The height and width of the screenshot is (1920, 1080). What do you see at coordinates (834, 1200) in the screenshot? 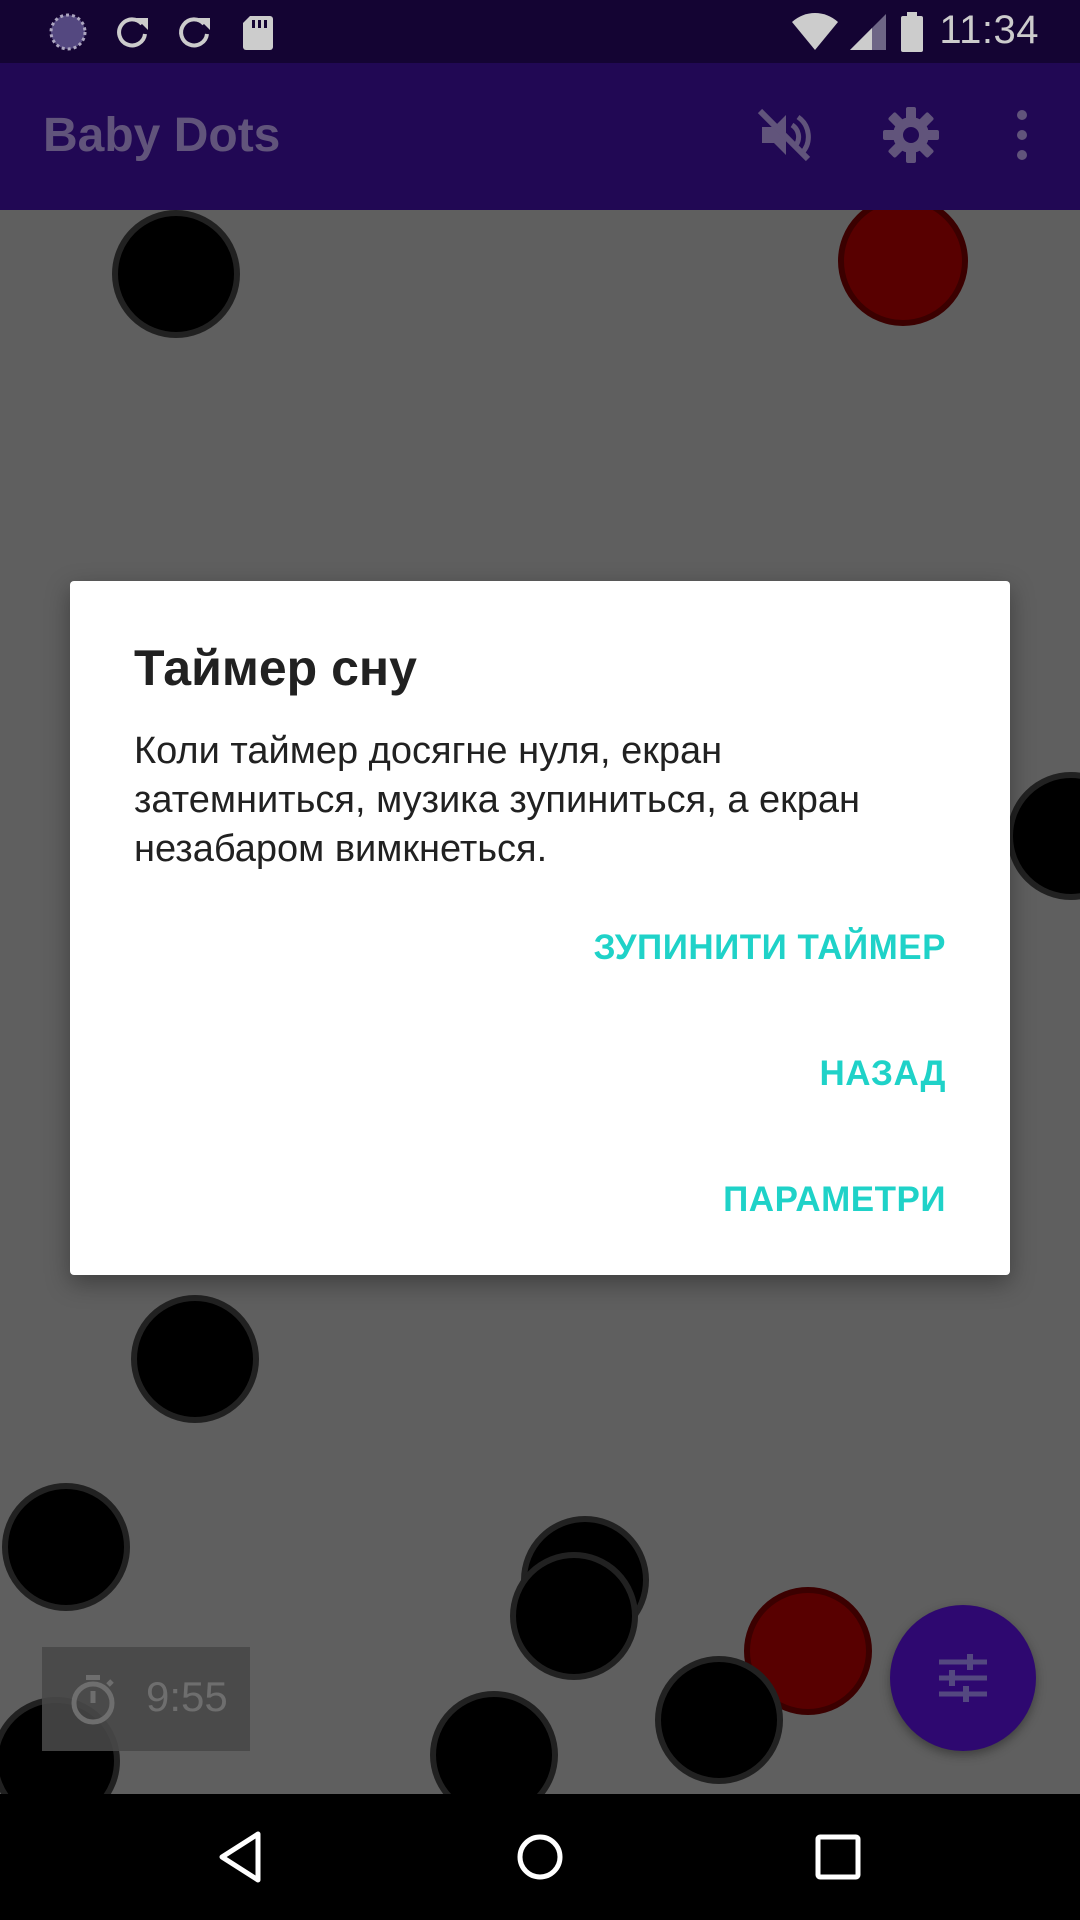
I see `settings-button: ПАРАМЕТРИ` at bounding box center [834, 1200].